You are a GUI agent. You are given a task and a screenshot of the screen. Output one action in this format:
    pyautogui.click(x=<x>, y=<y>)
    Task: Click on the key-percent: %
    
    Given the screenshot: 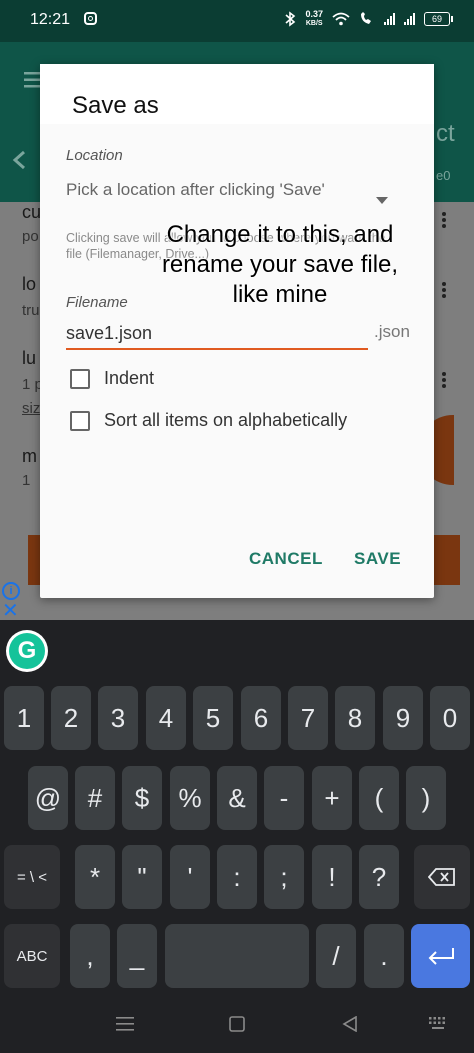 What is the action you would take?
    pyautogui.click(x=190, y=798)
    